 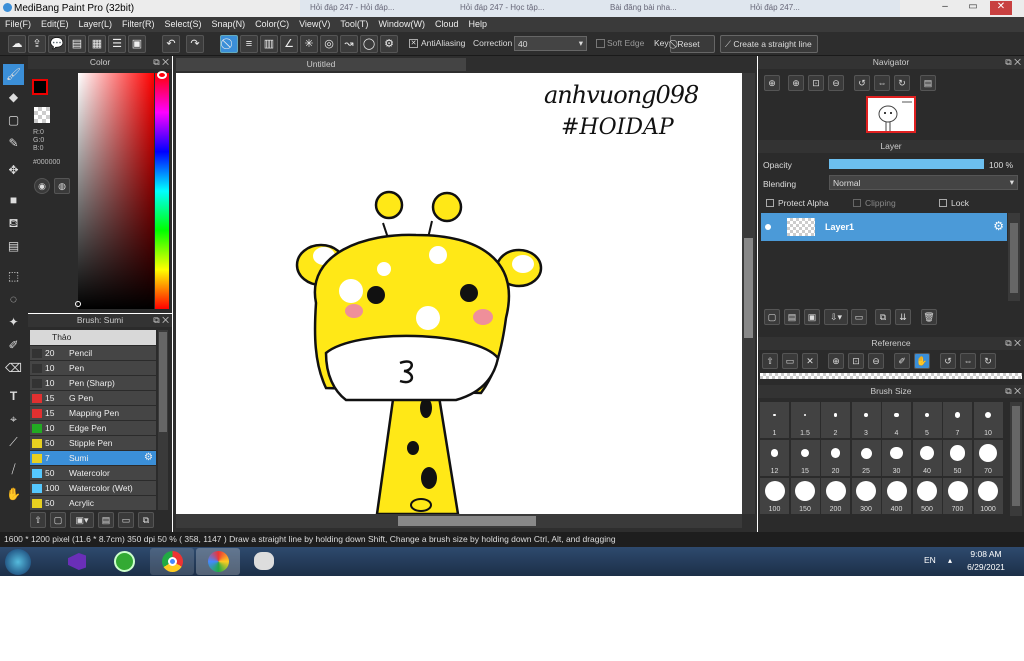 I want to click on brush-size-cell: 5, so click(x=927, y=420).